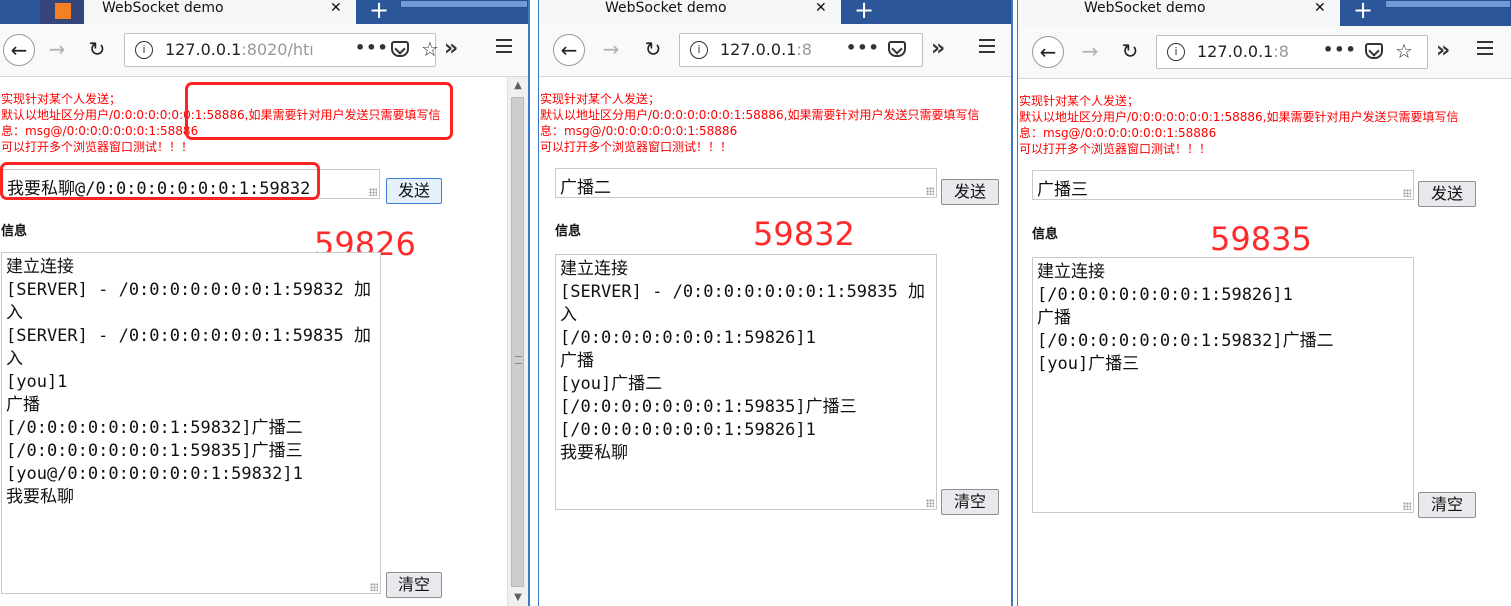  I want to click on log-line: [you]广播二, so click(611, 384).